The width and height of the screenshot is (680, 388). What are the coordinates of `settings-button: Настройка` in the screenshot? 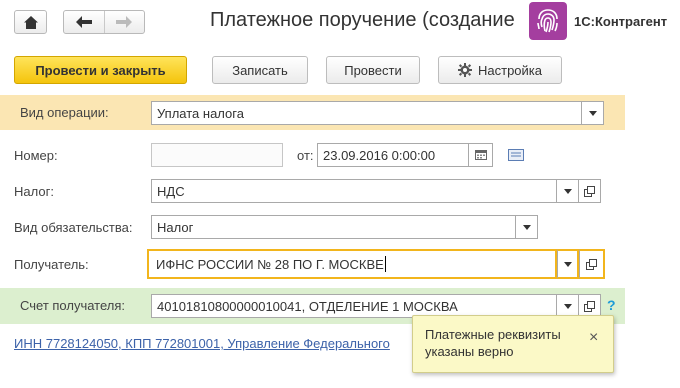 It's located at (500, 70).